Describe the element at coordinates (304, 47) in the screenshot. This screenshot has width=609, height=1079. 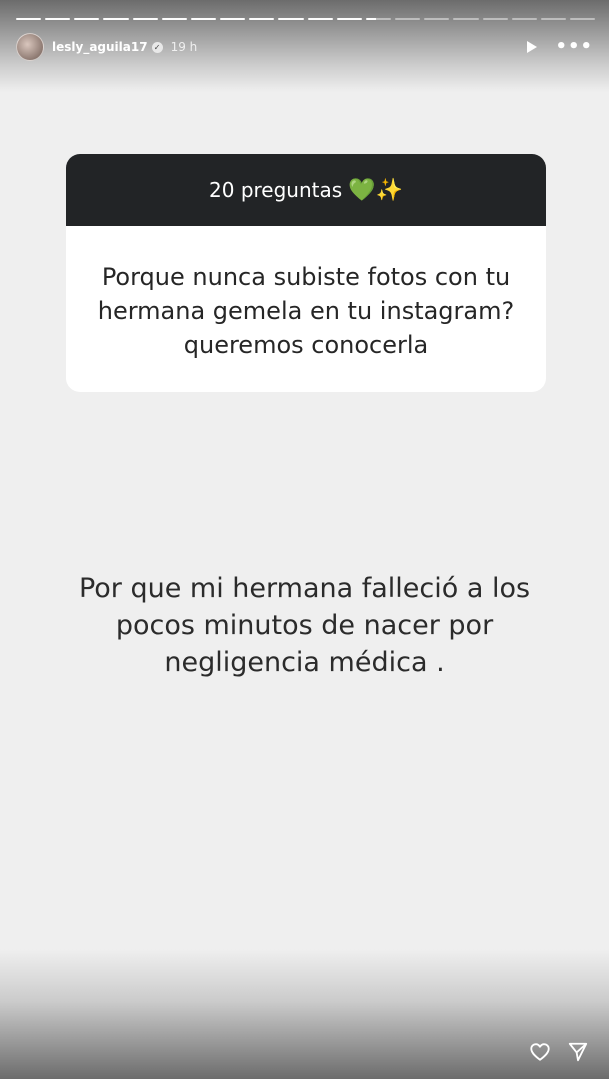
I see `story-header: lesly_aguila17 ✓ 19 h •••` at that location.